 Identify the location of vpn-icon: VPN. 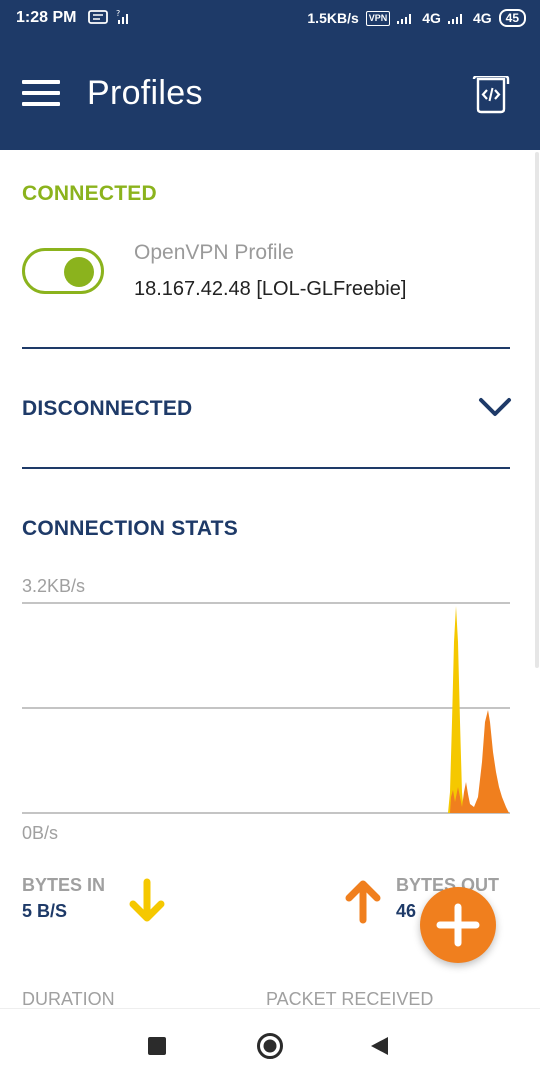
(378, 18).